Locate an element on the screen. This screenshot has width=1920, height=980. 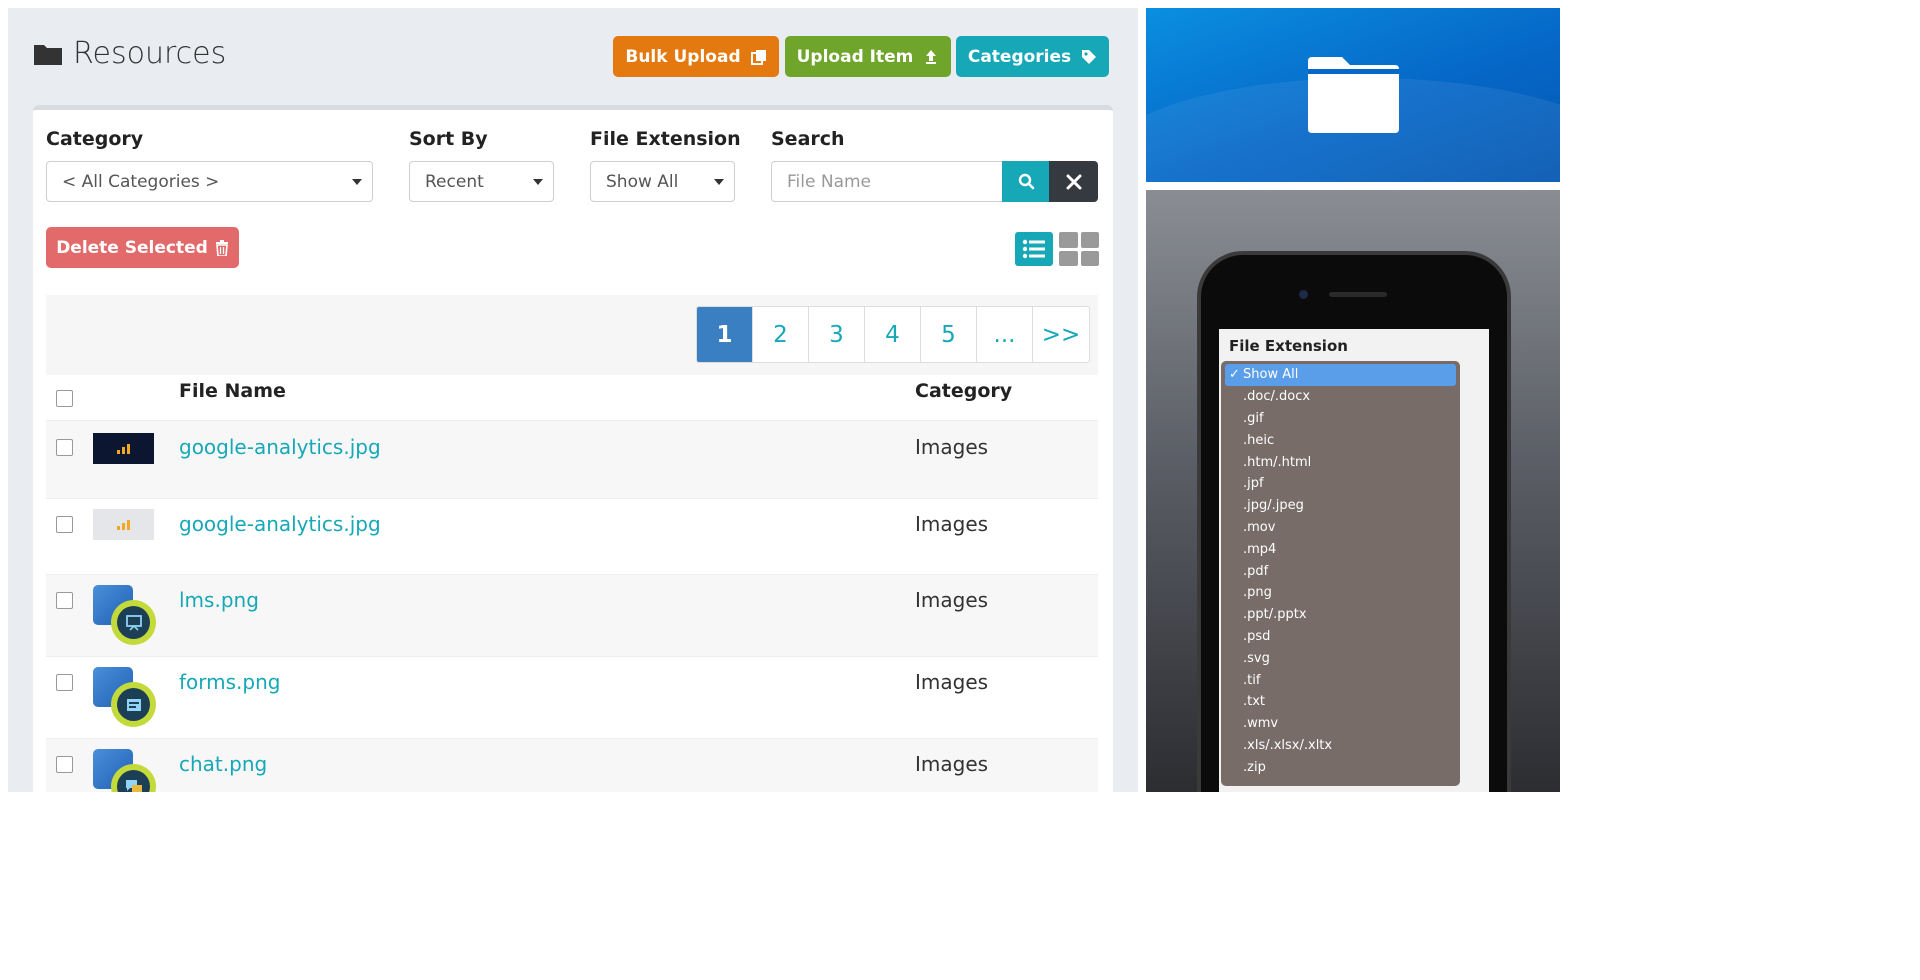
page-header: Resources is located at coordinates (129, 53).